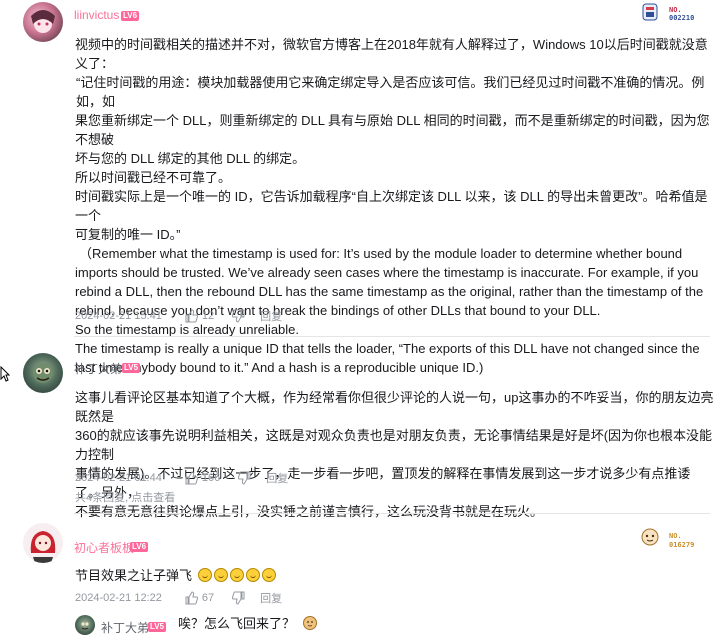 The height and width of the screenshot is (641, 720). What do you see at coordinates (5, 374) in the screenshot?
I see `mouse-cursor-icon` at bounding box center [5, 374].